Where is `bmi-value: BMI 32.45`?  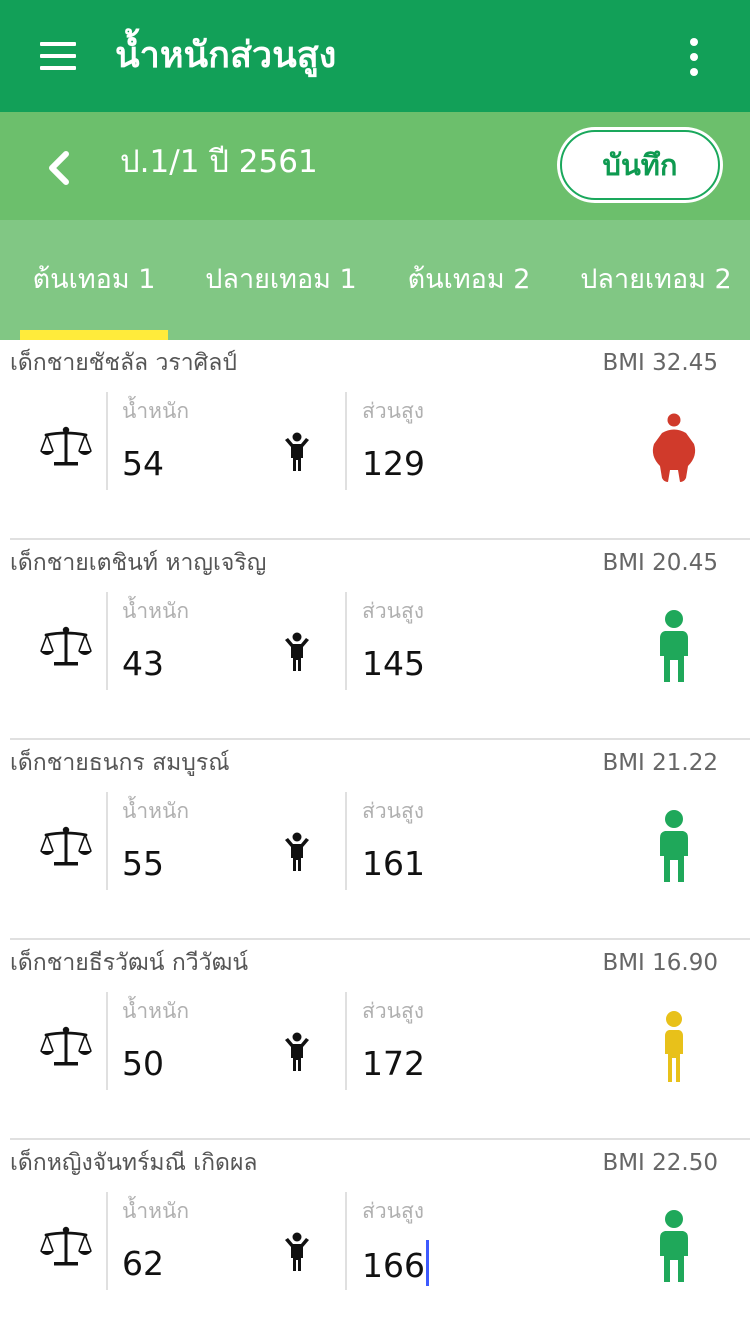
bmi-value: BMI 32.45 is located at coordinates (660, 363).